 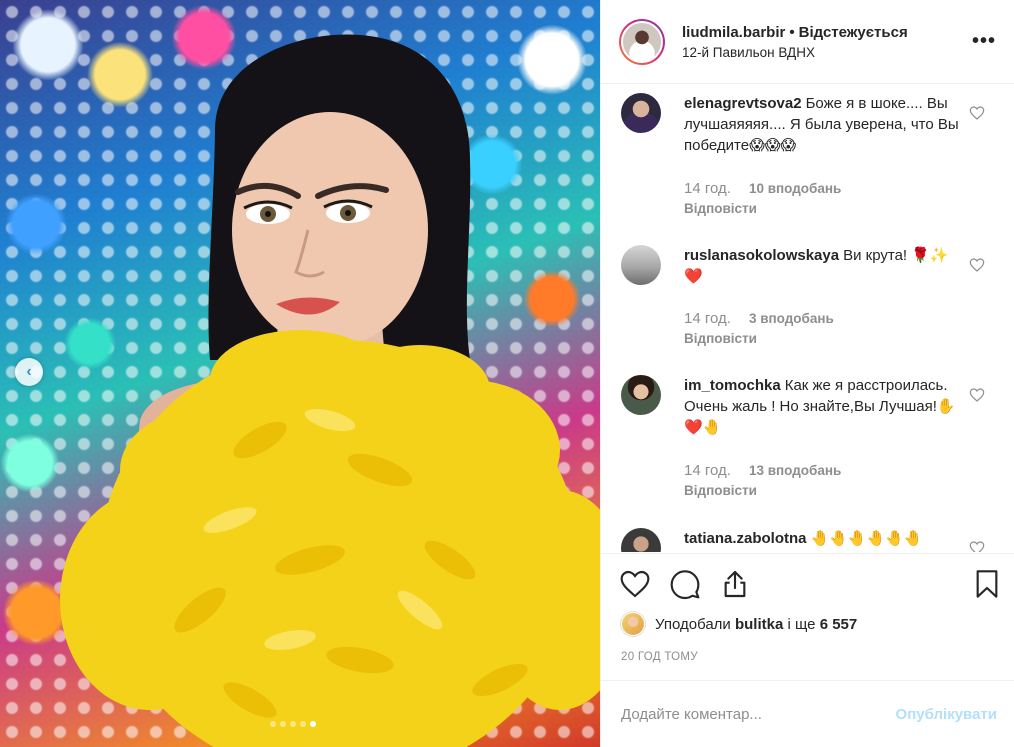 What do you see at coordinates (807, 583) in the screenshot?
I see `post-actions` at bounding box center [807, 583].